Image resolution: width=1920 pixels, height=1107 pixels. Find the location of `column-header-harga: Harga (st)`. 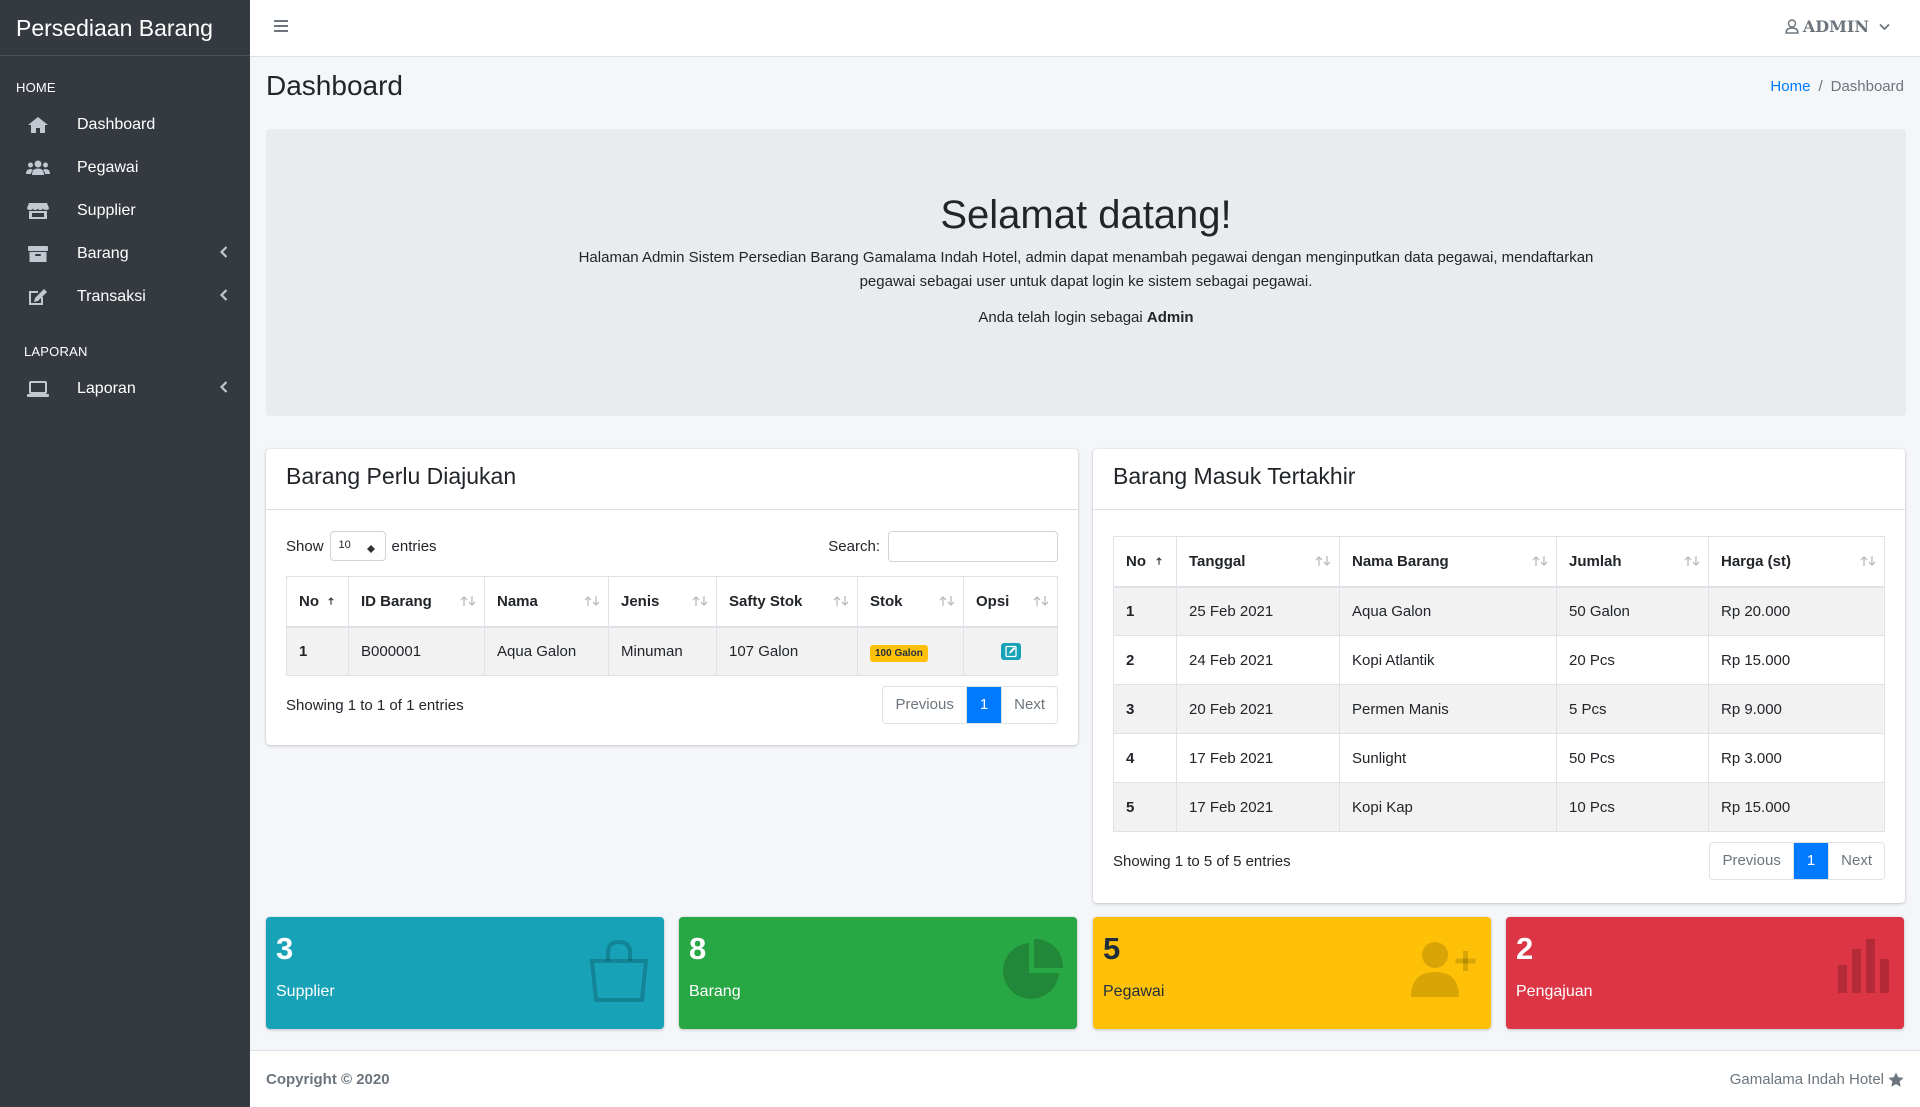

column-header-harga: Harga (st) is located at coordinates (1796, 562).